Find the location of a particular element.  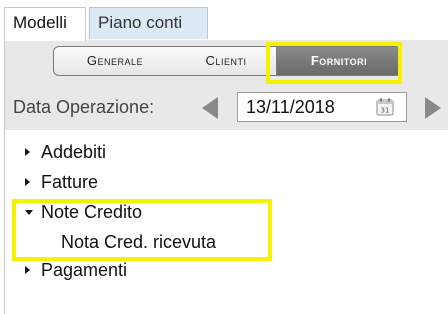

tree-item-label: Addebiti is located at coordinates (74, 152).